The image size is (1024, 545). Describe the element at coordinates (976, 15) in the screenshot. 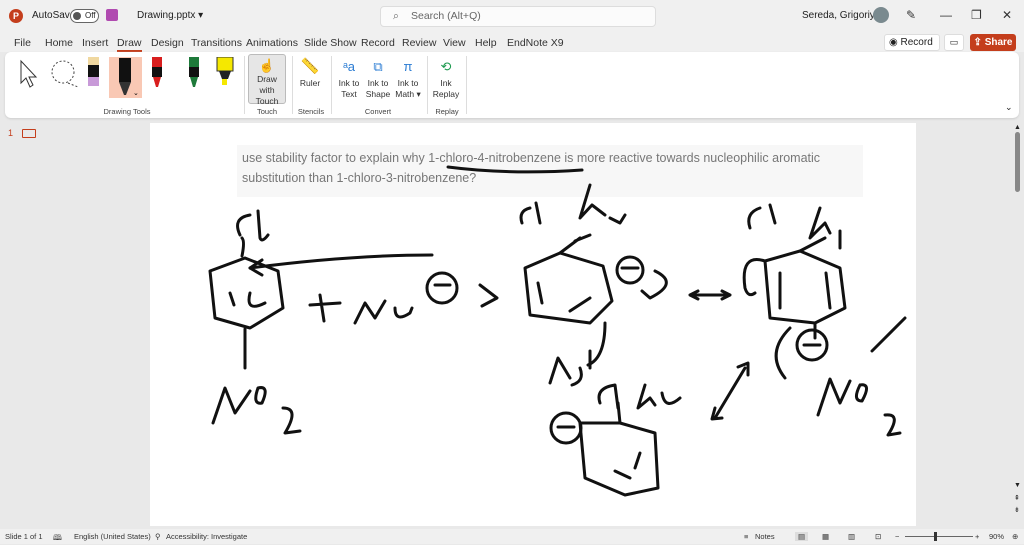

I see `restore-button: ❐` at that location.